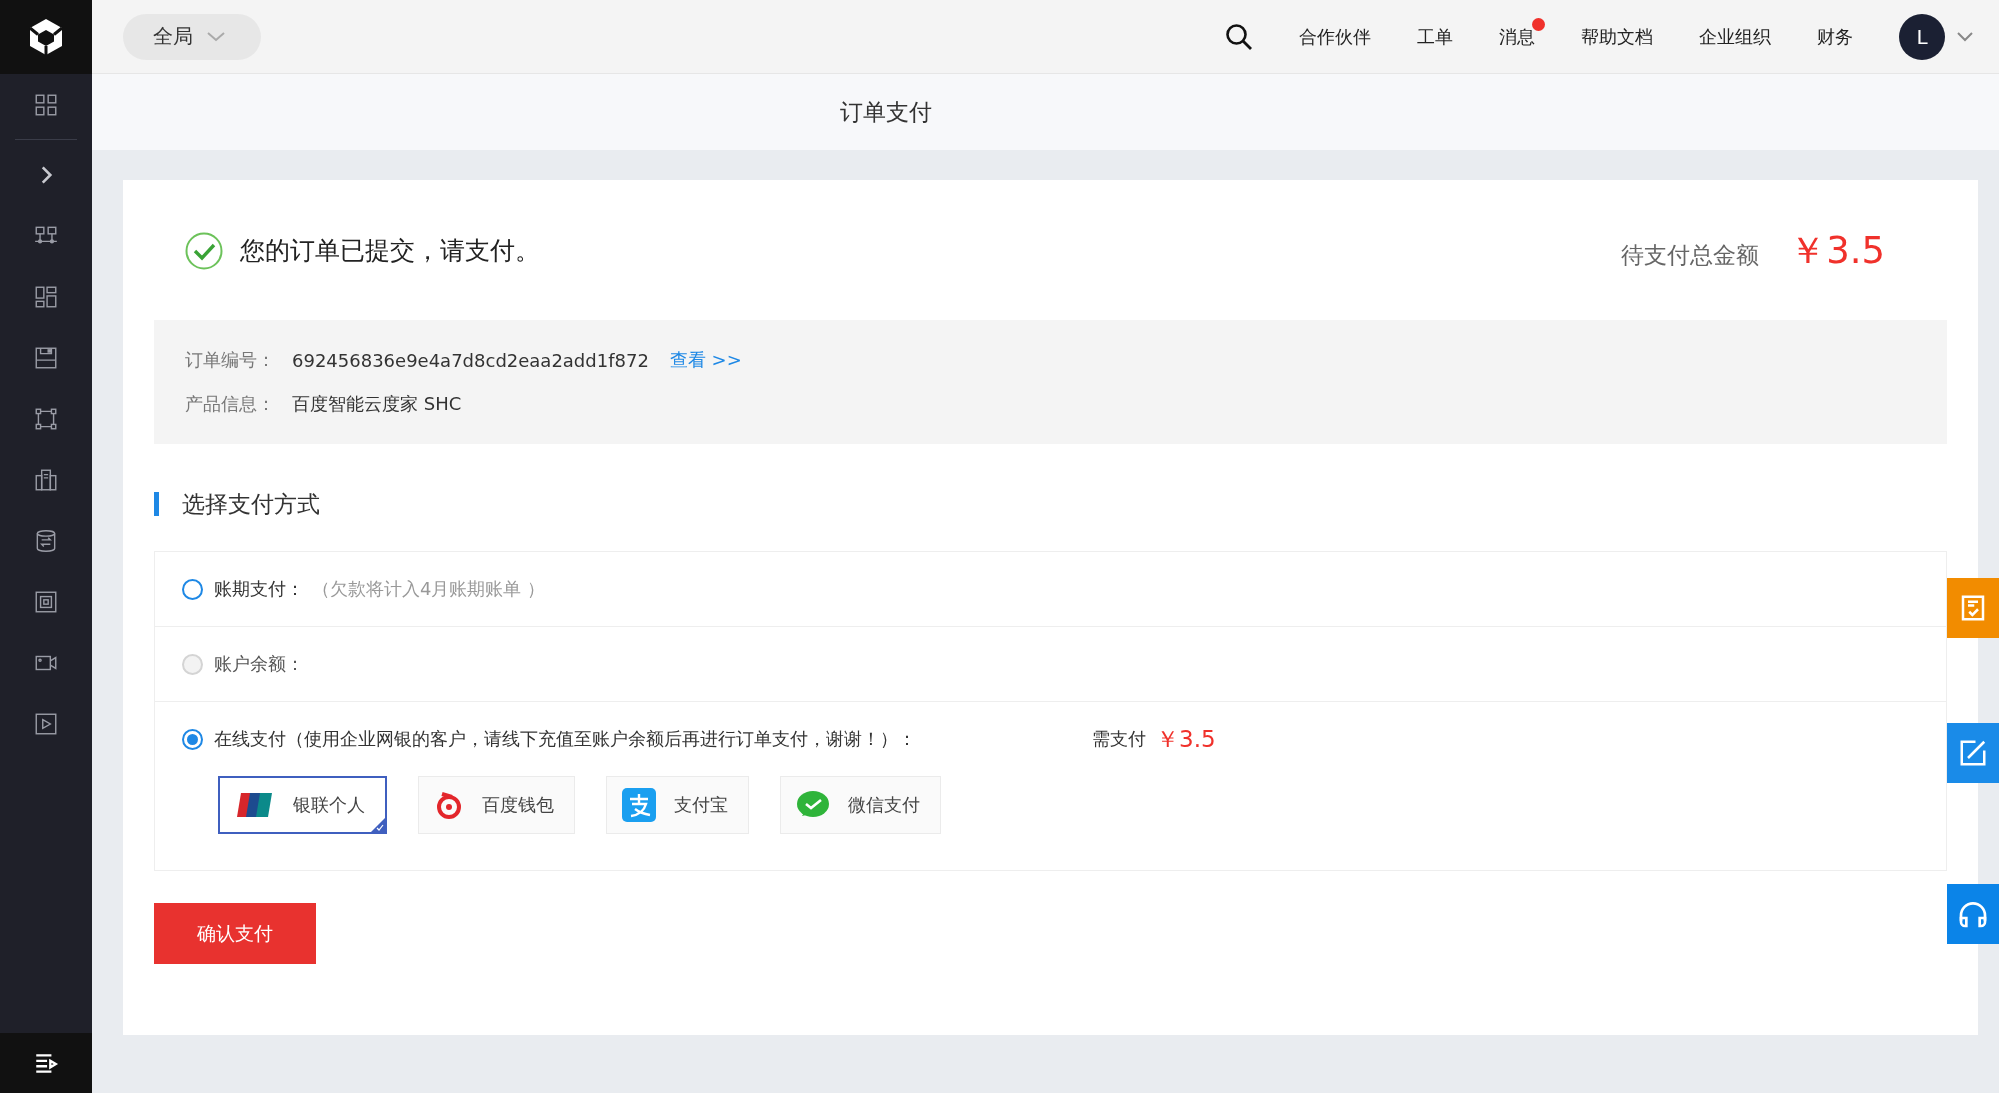  I want to click on total-label: 待支付总金额, so click(1690, 255).